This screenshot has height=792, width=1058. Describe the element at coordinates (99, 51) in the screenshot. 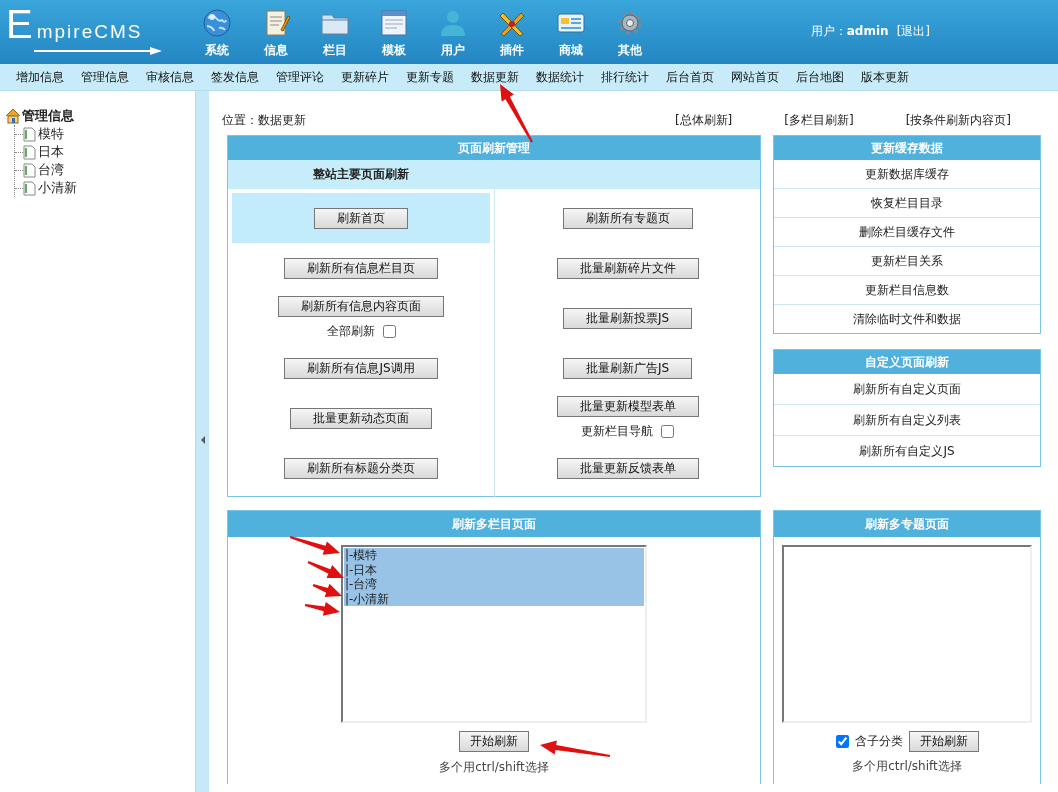

I see `logo-arrow-icon` at that location.